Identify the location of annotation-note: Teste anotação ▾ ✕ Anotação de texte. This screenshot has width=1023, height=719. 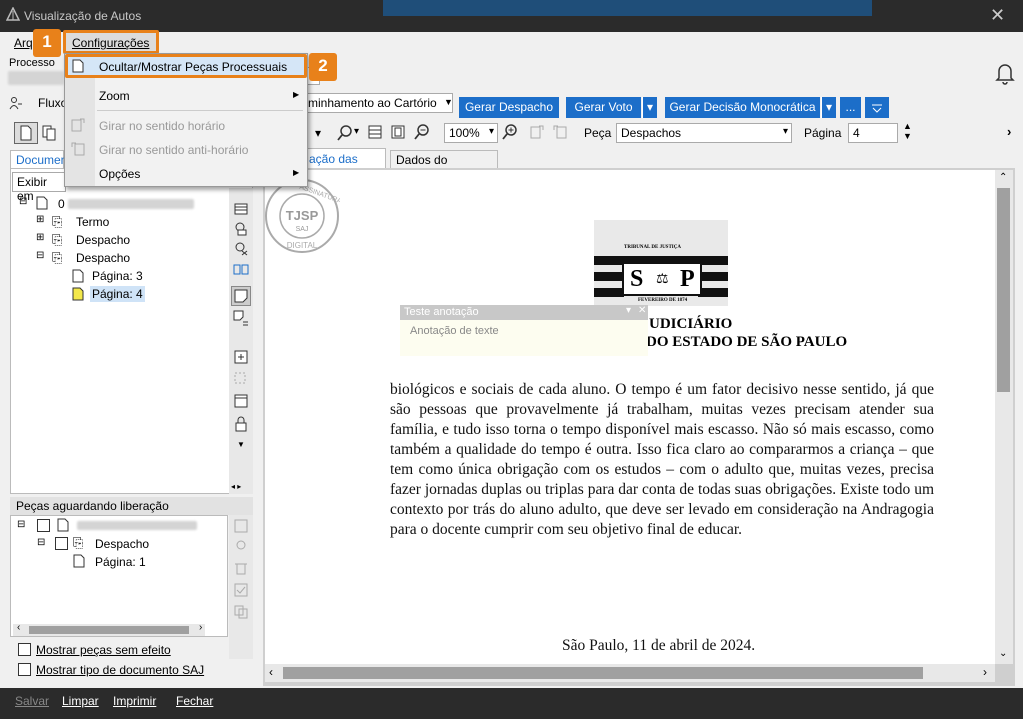
(524, 330).